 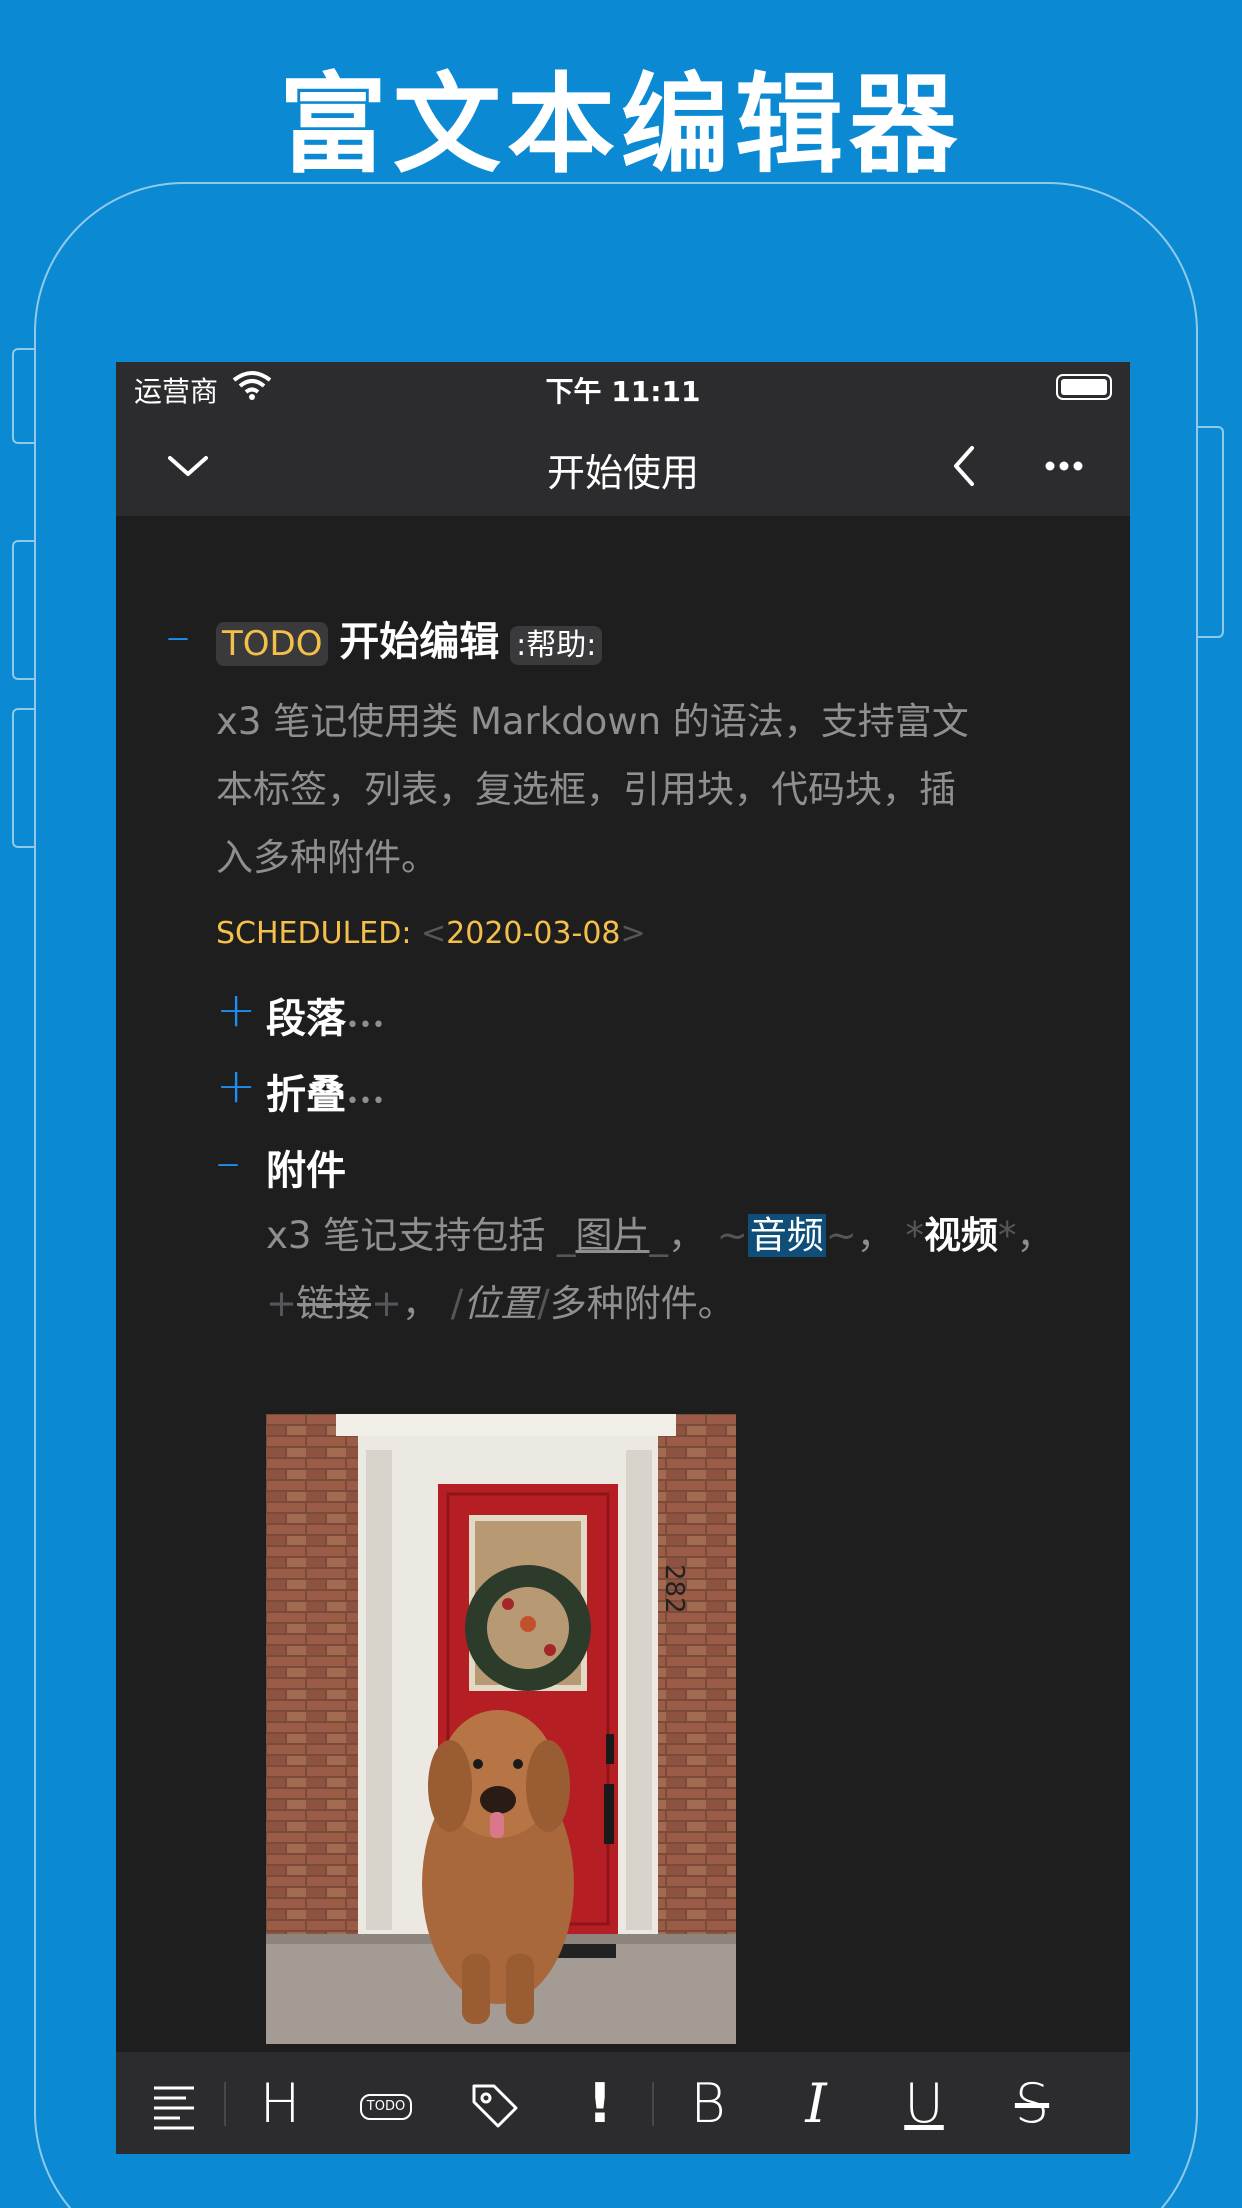 What do you see at coordinates (642, 1303) in the screenshot?
I see `text-run: 多种附件。` at bounding box center [642, 1303].